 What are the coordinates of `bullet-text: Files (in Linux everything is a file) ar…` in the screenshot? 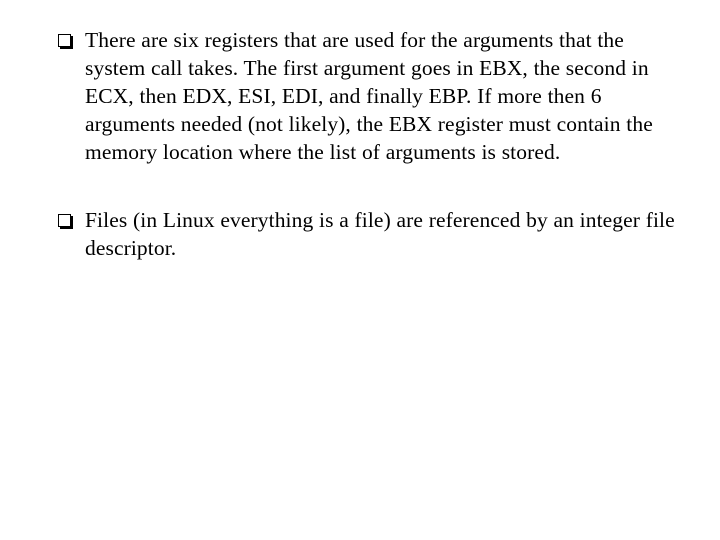 It's located at (383, 234).